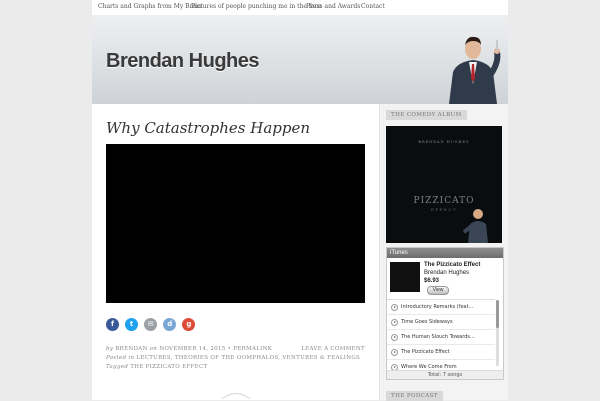 The width and height of the screenshot is (600, 401). What do you see at coordinates (447, 273) in the screenshot?
I see `itunes-artist: Brendan Hughes` at bounding box center [447, 273].